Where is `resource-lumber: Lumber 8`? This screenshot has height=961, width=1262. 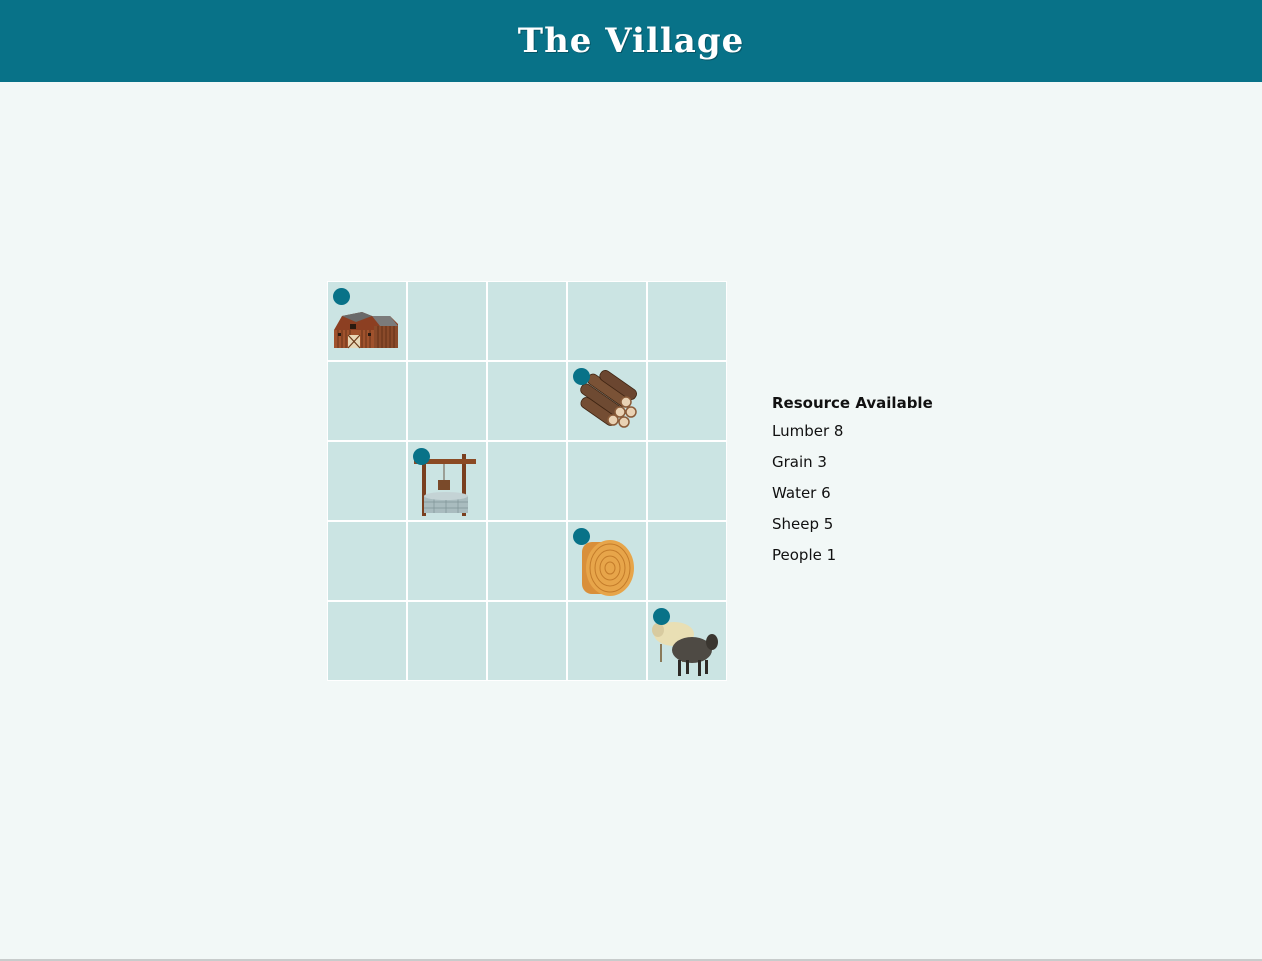 resource-lumber: Lumber 8 is located at coordinates (808, 431).